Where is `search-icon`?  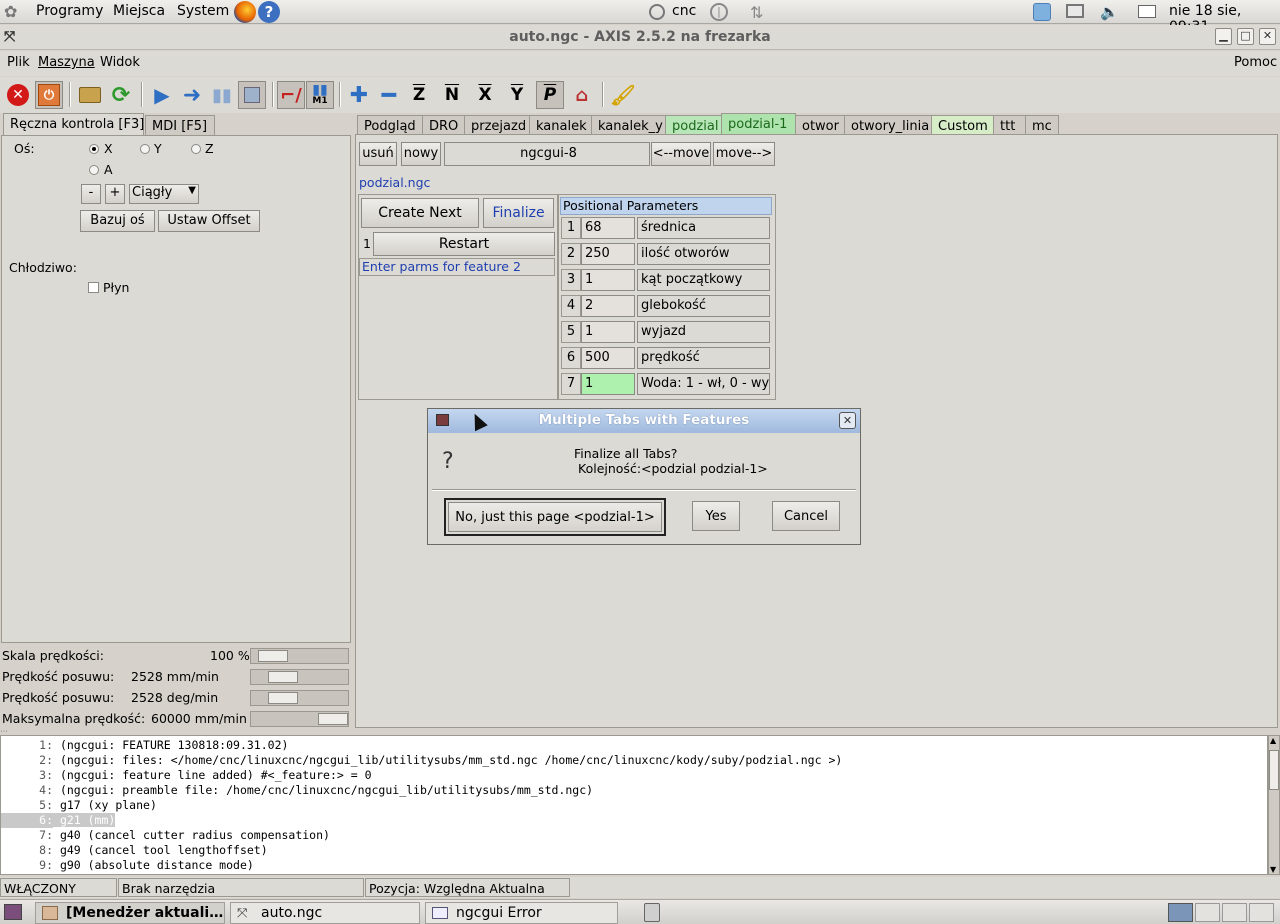 search-icon is located at coordinates (657, 12).